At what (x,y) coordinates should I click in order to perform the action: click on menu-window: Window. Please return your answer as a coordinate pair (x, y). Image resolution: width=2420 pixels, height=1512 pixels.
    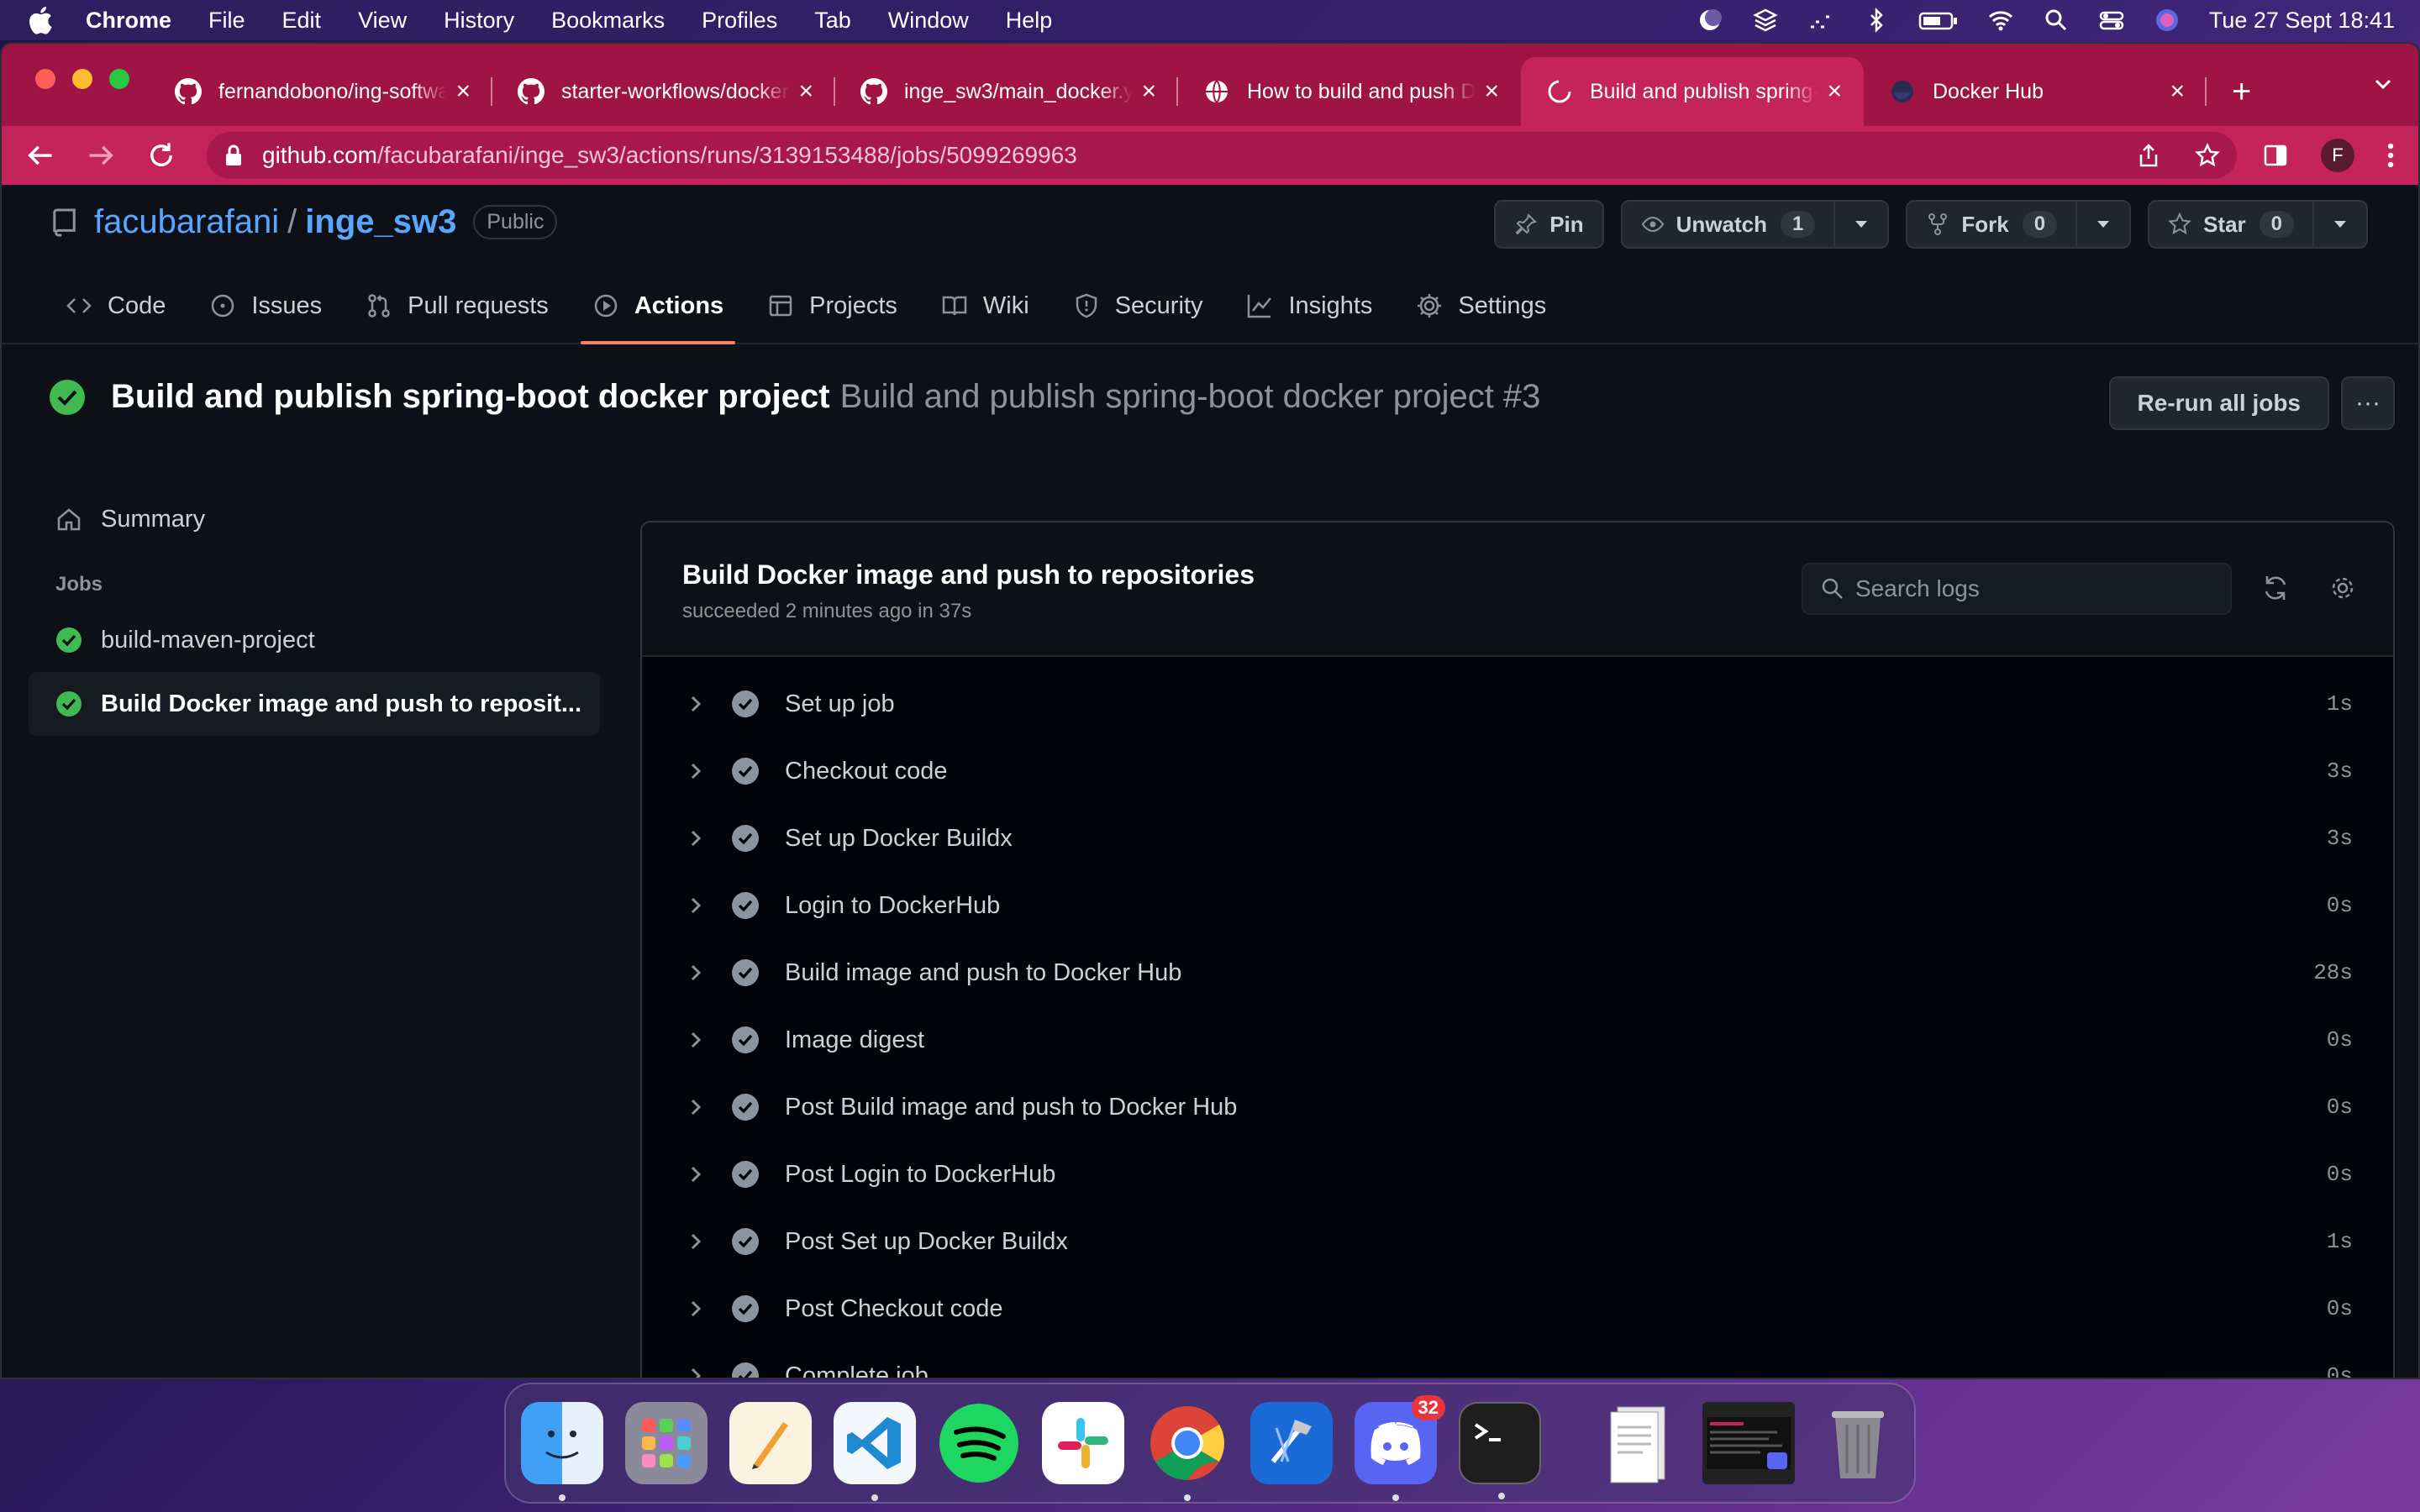
    Looking at the image, I should click on (929, 21).